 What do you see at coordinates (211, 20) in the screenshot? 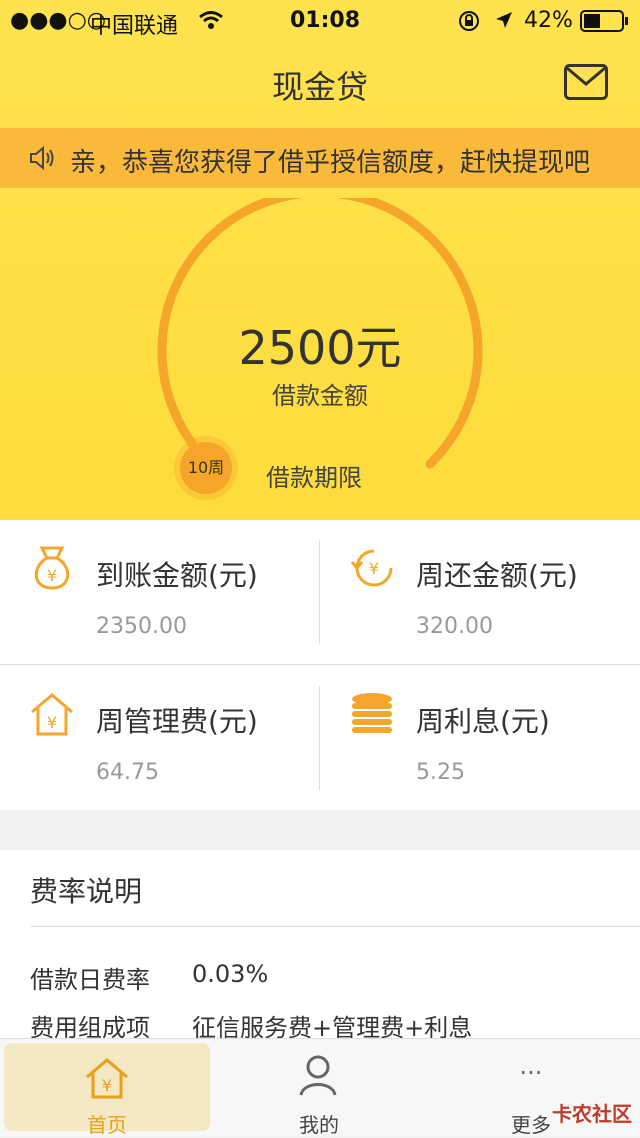
I see `wifi-icon` at bounding box center [211, 20].